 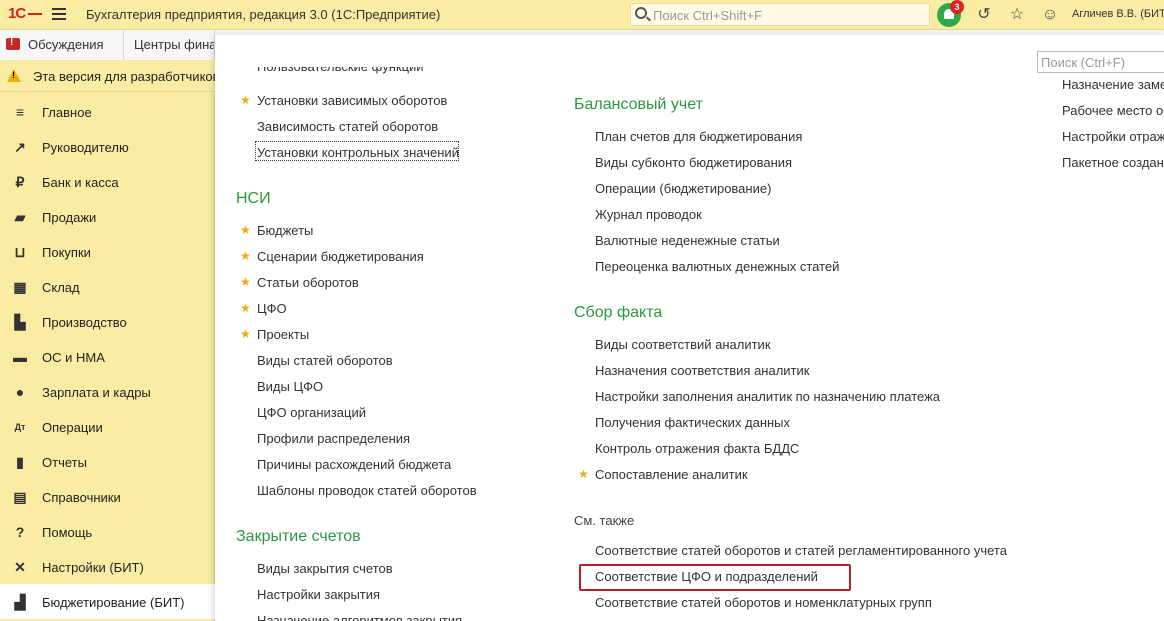 What do you see at coordinates (308, 282) in the screenshot?
I see `menu-link: Статьи оборотов` at bounding box center [308, 282].